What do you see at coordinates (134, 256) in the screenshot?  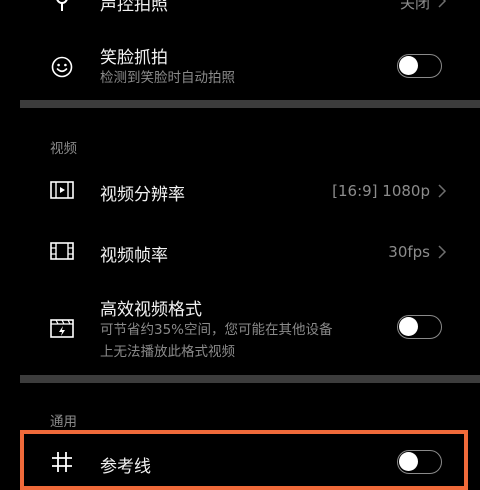 I see `video-frame-rate-title: 视频帧率` at bounding box center [134, 256].